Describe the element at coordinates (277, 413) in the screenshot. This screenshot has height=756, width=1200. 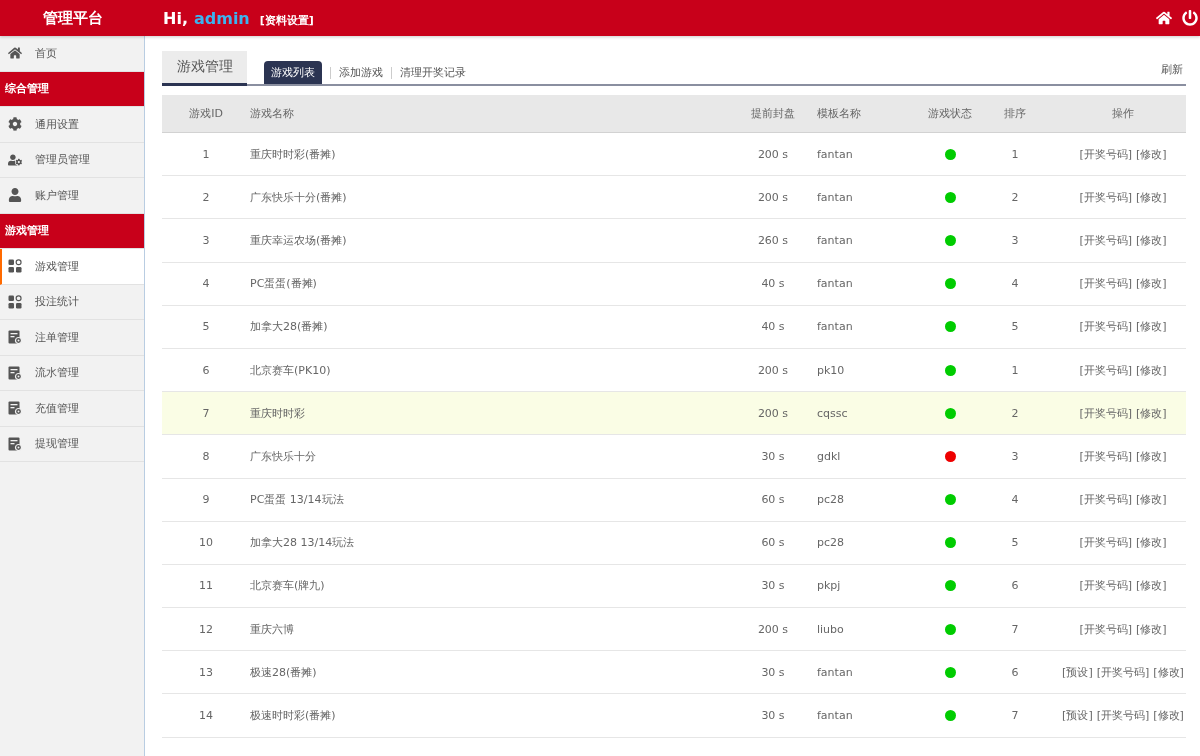
I see `game-name-text: 重庆时时彩` at that location.